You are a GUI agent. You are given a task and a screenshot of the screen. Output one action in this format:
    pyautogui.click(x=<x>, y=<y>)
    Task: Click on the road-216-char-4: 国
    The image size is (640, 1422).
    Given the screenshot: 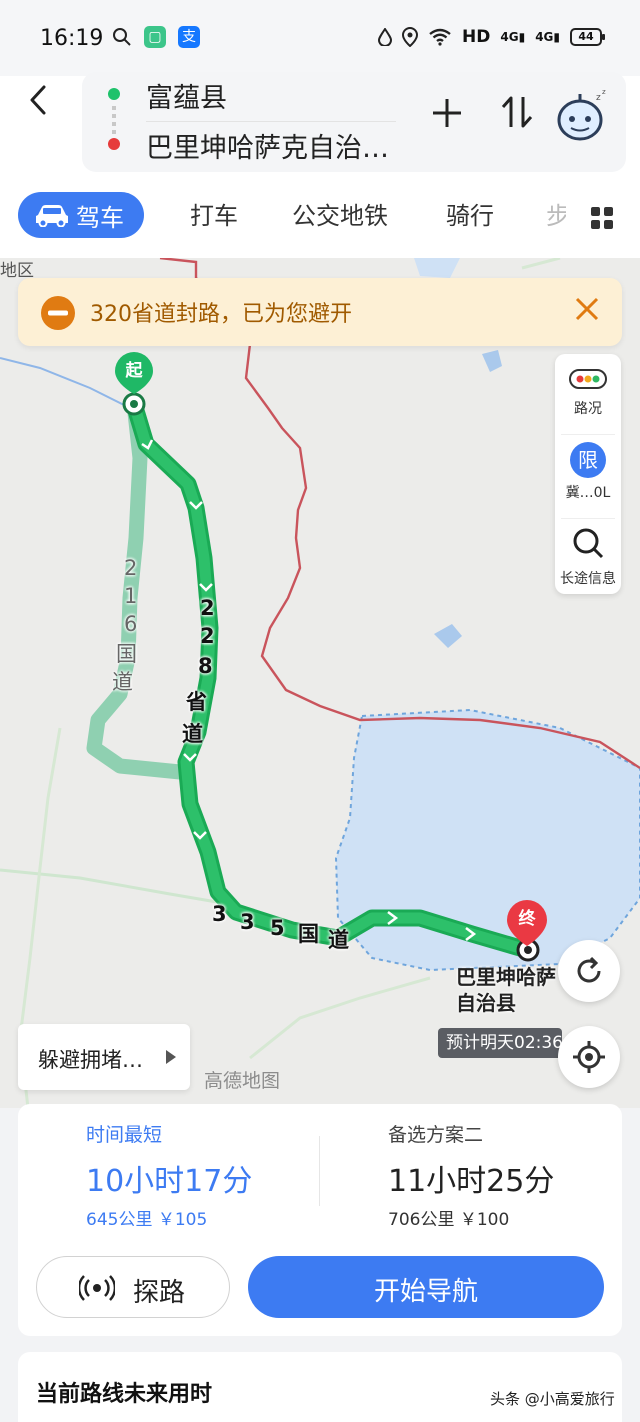 What is the action you would take?
    pyautogui.click(x=126, y=654)
    